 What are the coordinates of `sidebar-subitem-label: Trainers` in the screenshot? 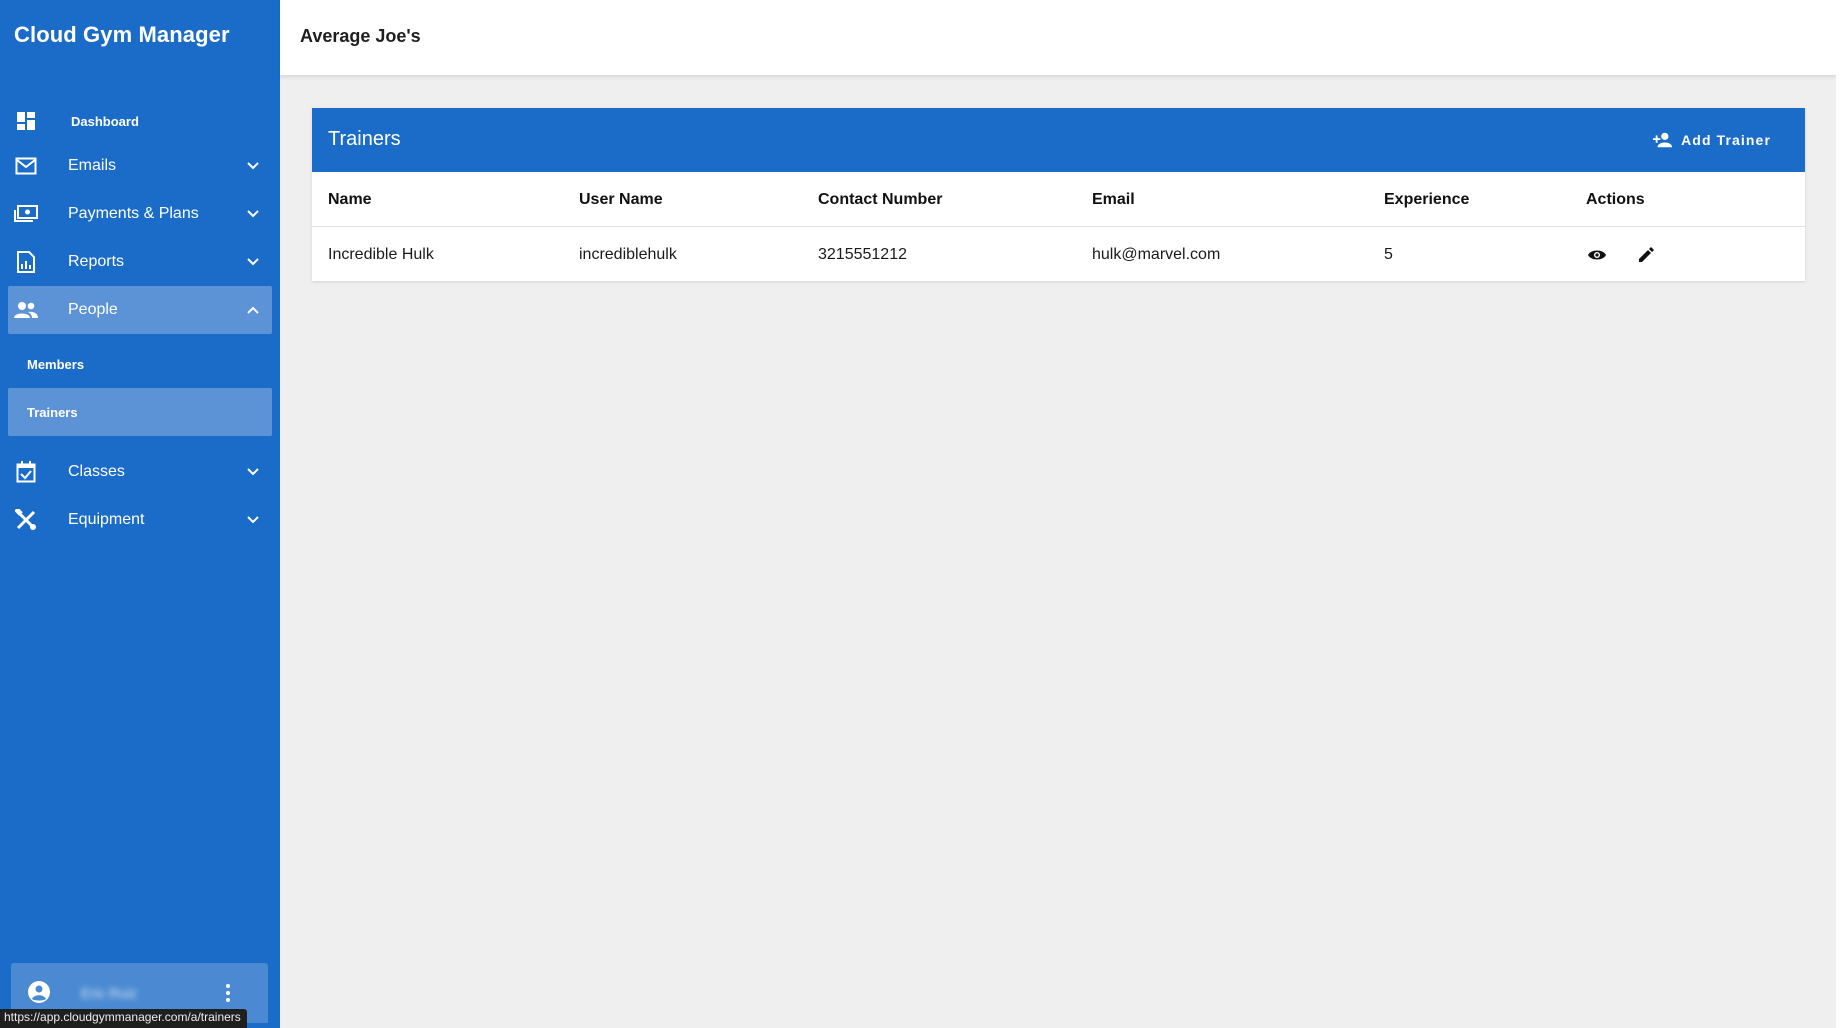 It's located at (52, 412).